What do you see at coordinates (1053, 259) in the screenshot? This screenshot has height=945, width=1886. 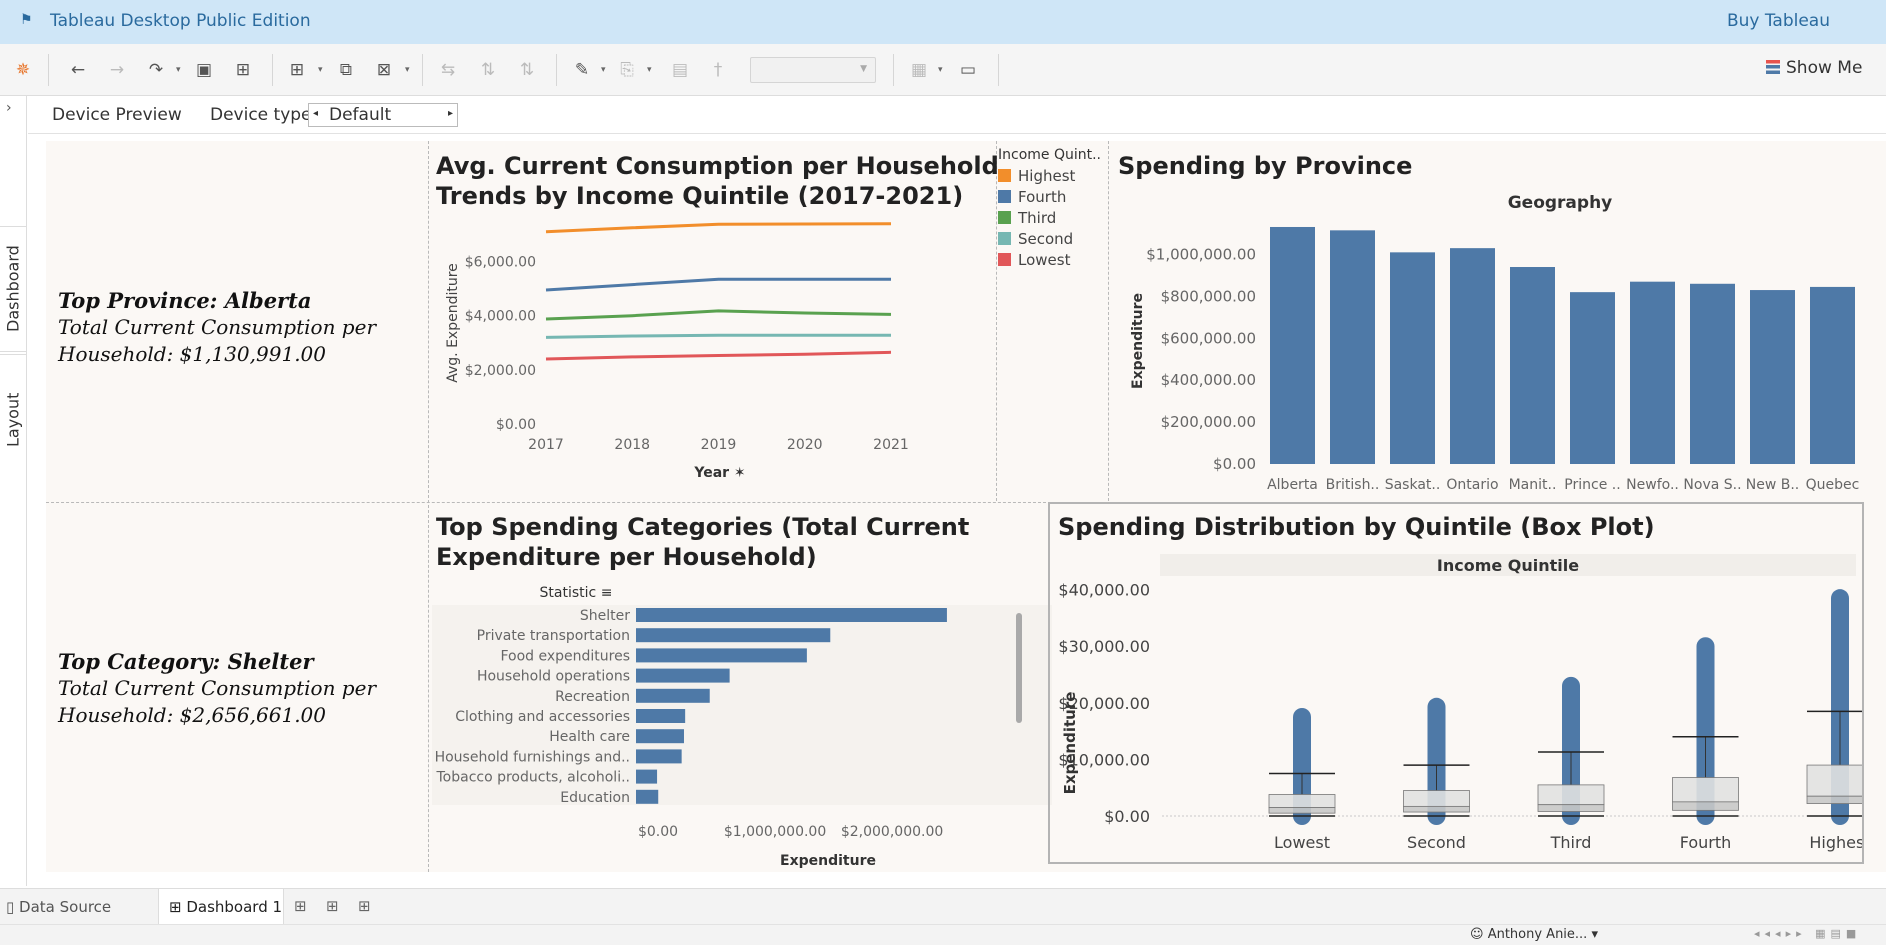 I see `legend-item: Lowest` at bounding box center [1053, 259].